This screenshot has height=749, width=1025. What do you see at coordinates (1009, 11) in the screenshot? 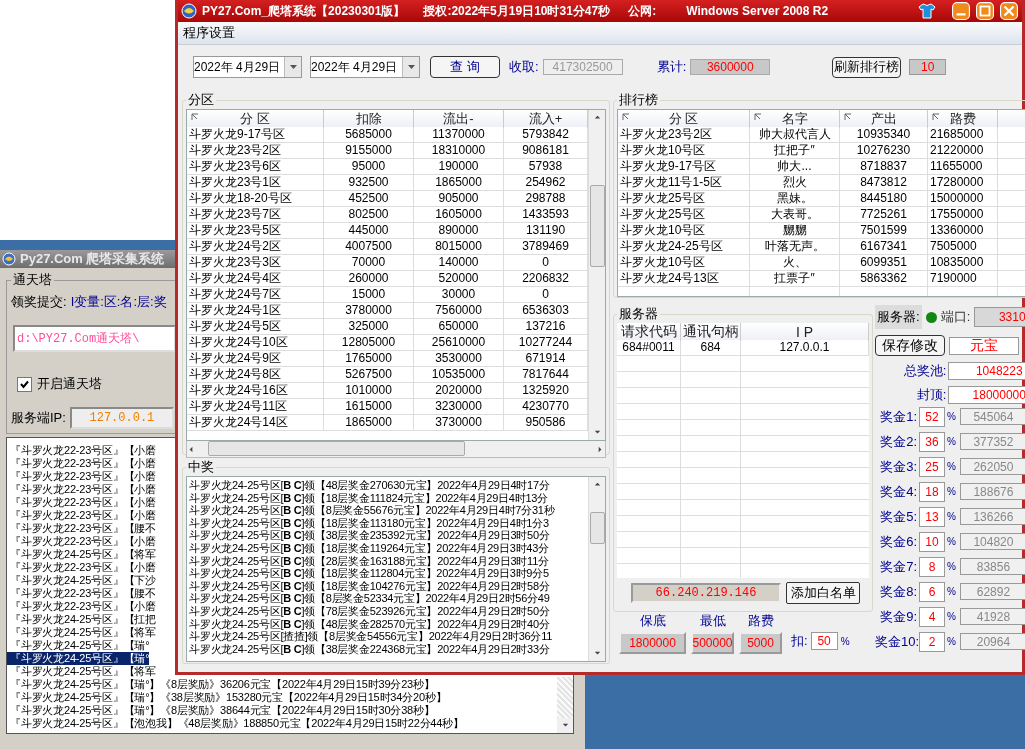
I see `close-button` at bounding box center [1009, 11].